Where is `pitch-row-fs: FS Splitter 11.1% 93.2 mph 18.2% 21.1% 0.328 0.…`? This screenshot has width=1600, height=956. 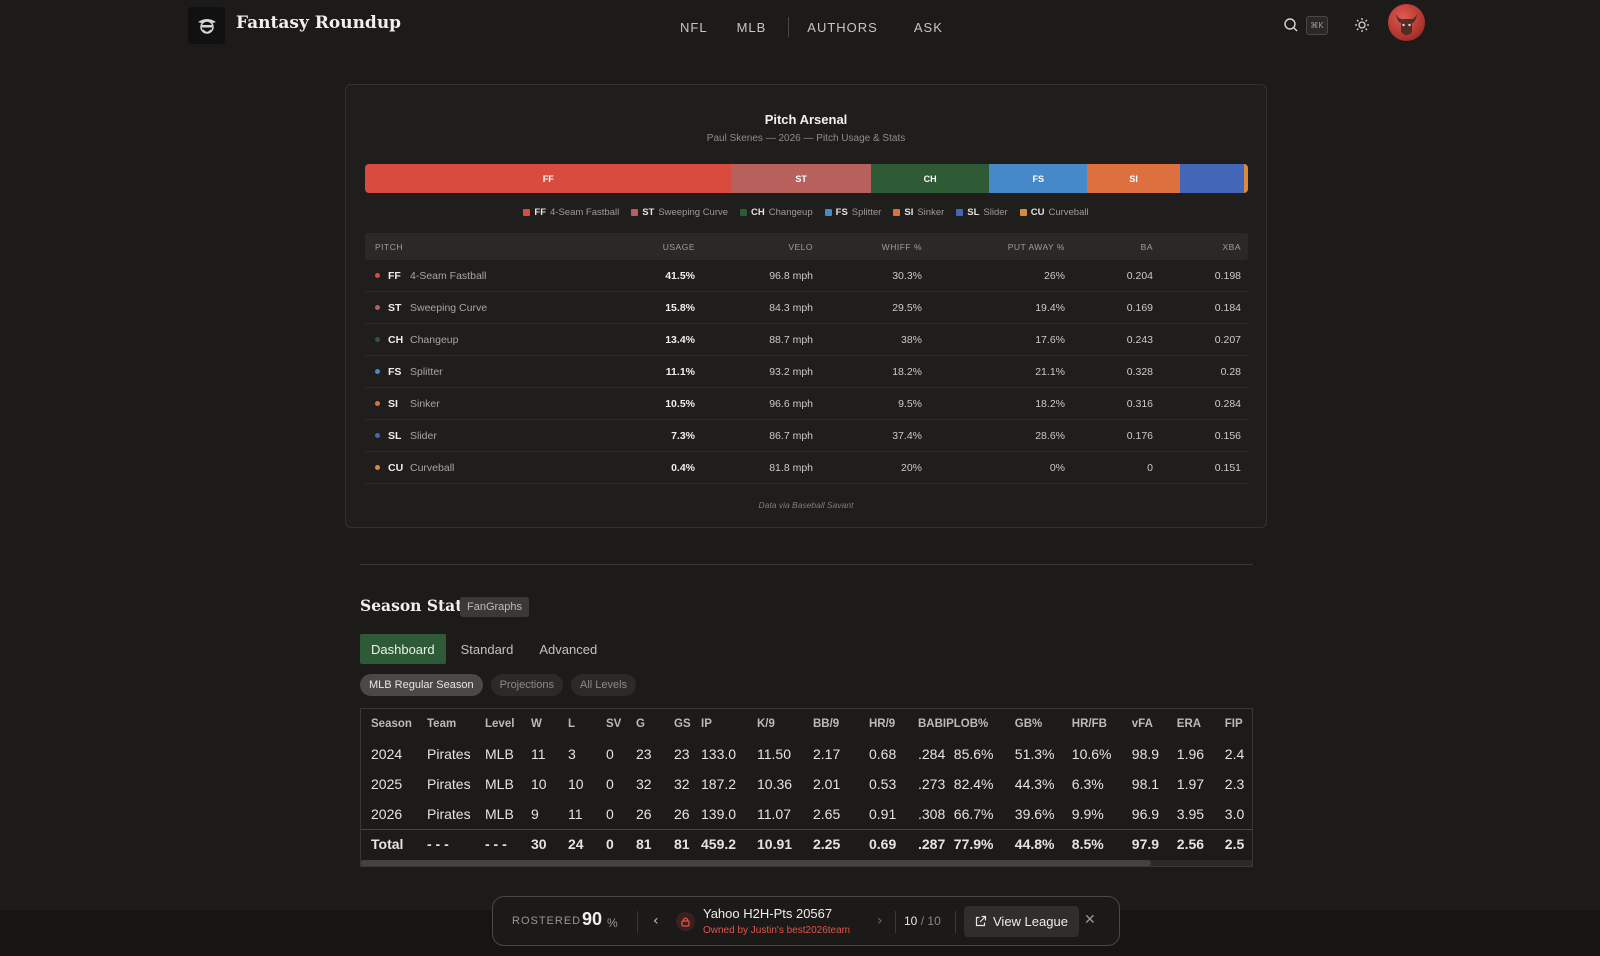 pitch-row-fs: FS Splitter 11.1% 93.2 mph 18.2% 21.1% 0.328 0.… is located at coordinates (806, 372).